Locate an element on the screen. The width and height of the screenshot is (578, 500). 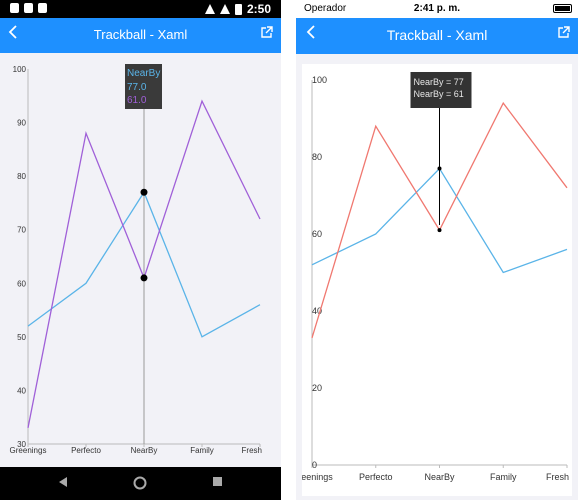
y-tick-label: 20 is located at coordinates (317, 388).